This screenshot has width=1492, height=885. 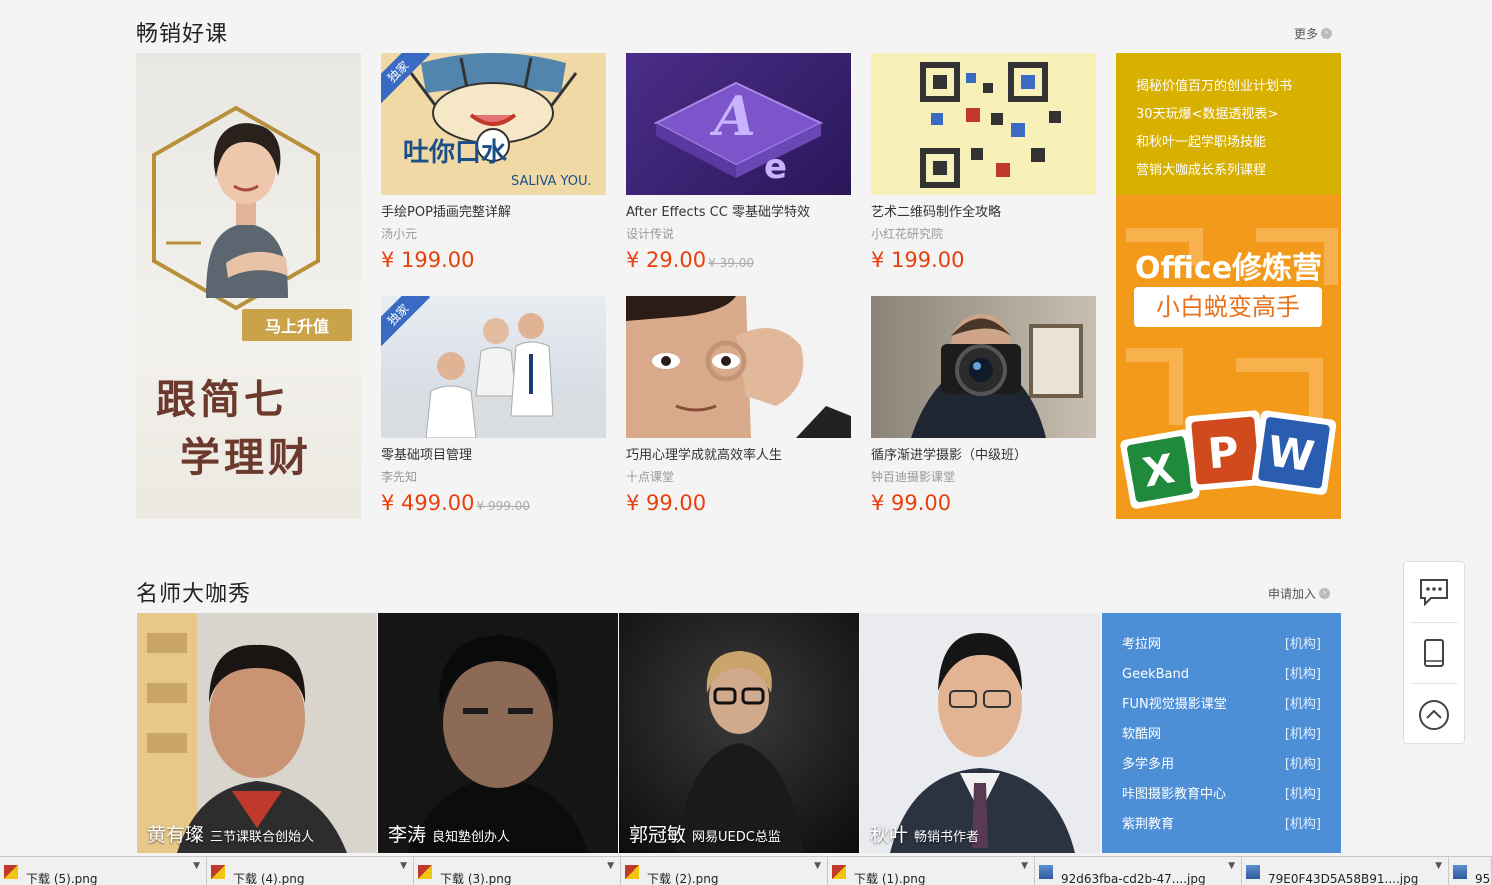 I want to click on course-price: ¥ 499.00 ¥ 999.00, so click(x=493, y=503).